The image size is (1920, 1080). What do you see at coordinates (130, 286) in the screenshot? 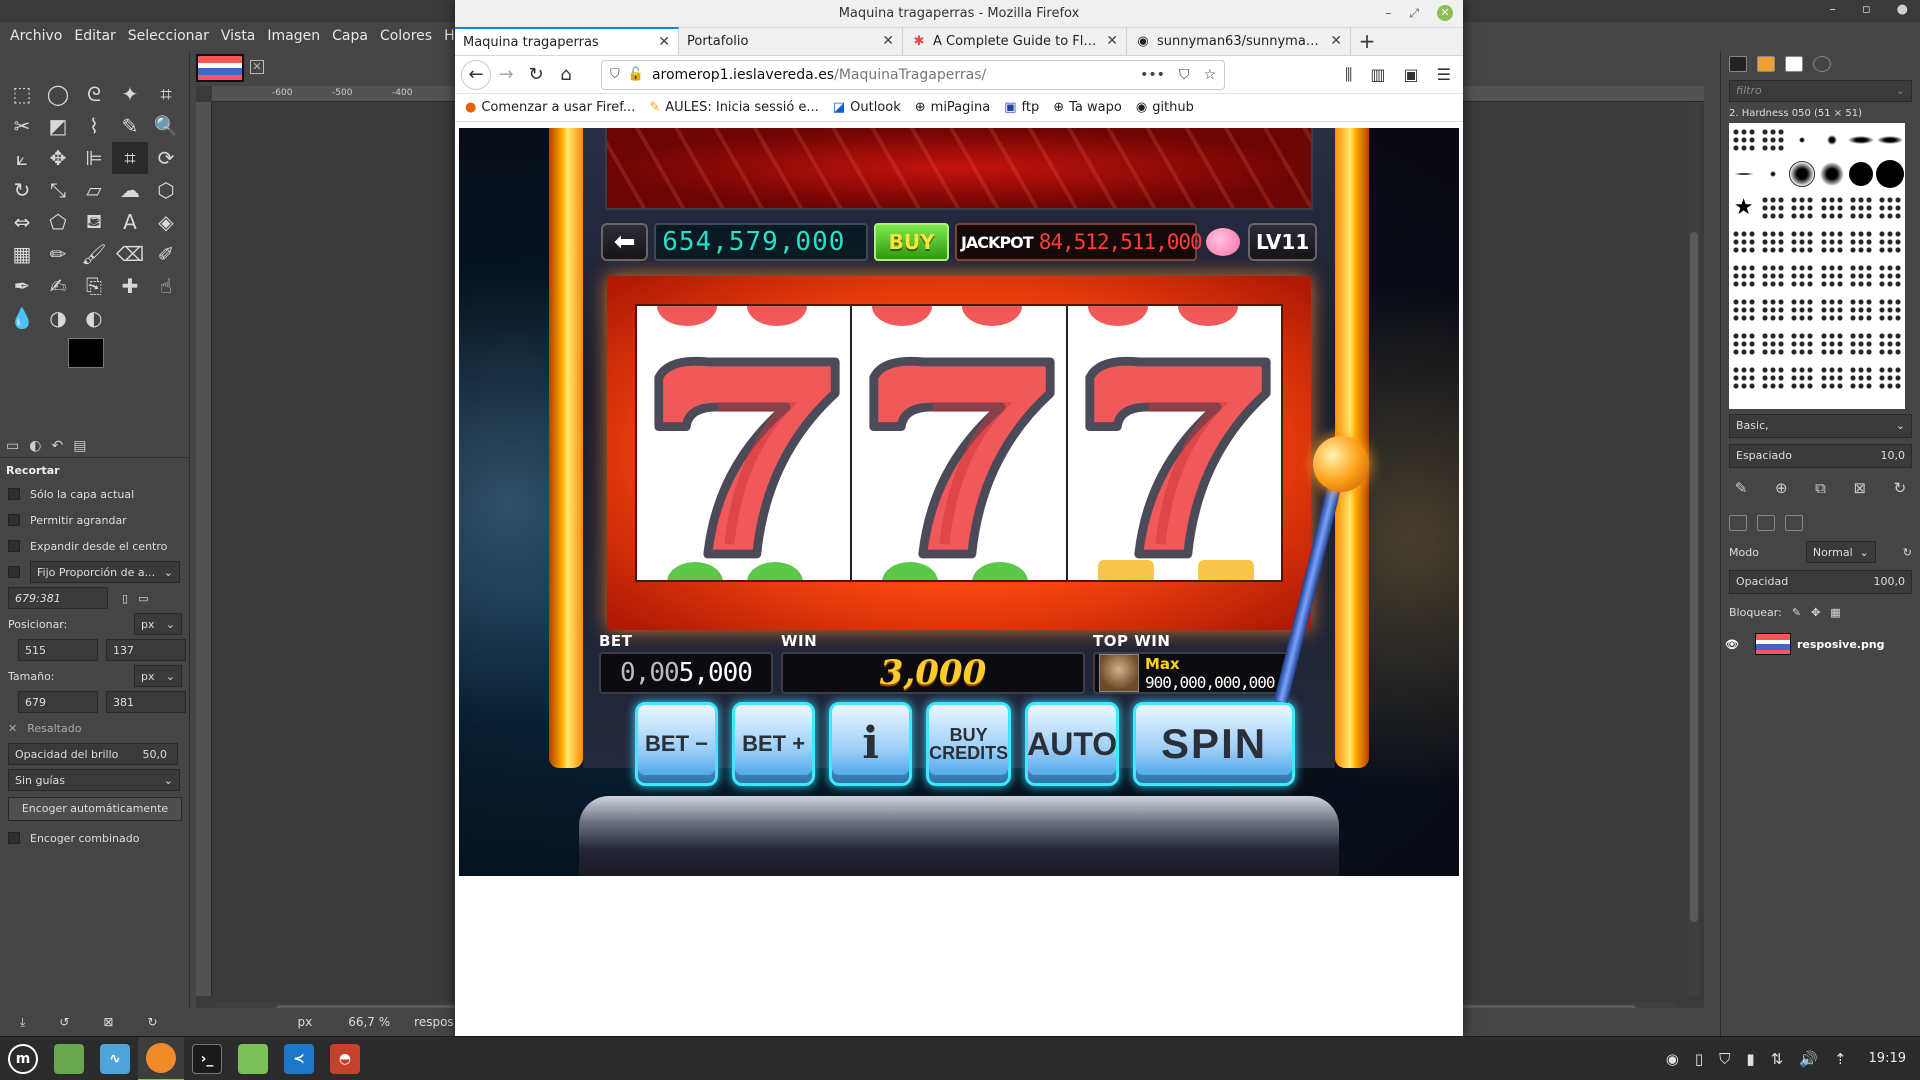
I see `heal-icon: ✚` at bounding box center [130, 286].